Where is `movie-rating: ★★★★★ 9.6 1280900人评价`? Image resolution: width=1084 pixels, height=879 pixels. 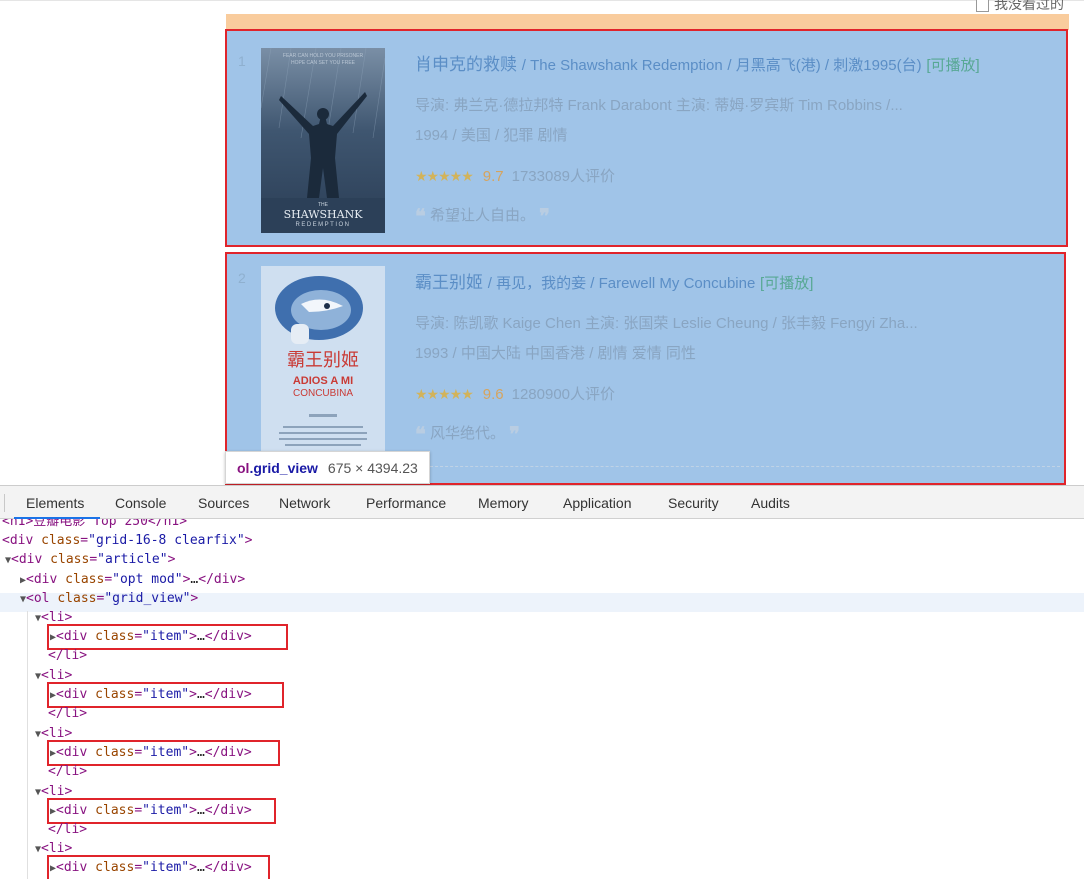 movie-rating: ★★★★★ 9.6 1280900人评价 is located at coordinates (734, 393).